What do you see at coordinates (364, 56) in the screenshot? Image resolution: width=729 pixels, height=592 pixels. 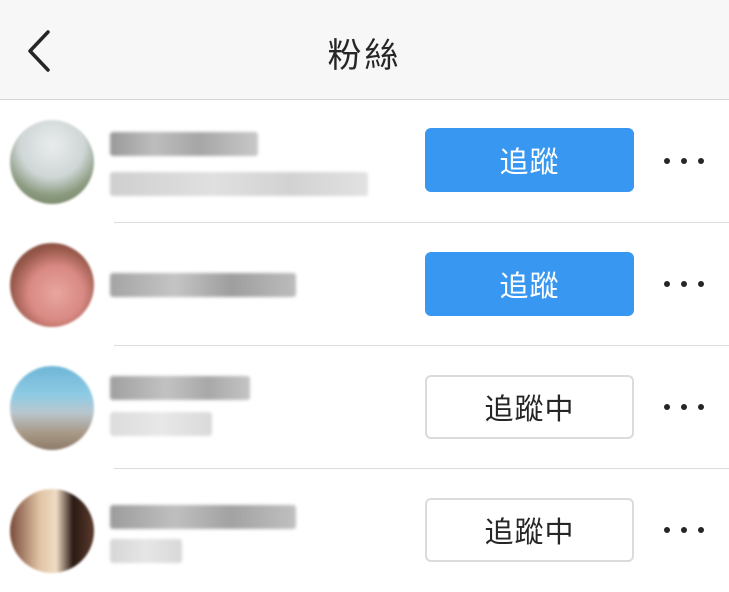 I see `page-title: 粉絲` at bounding box center [364, 56].